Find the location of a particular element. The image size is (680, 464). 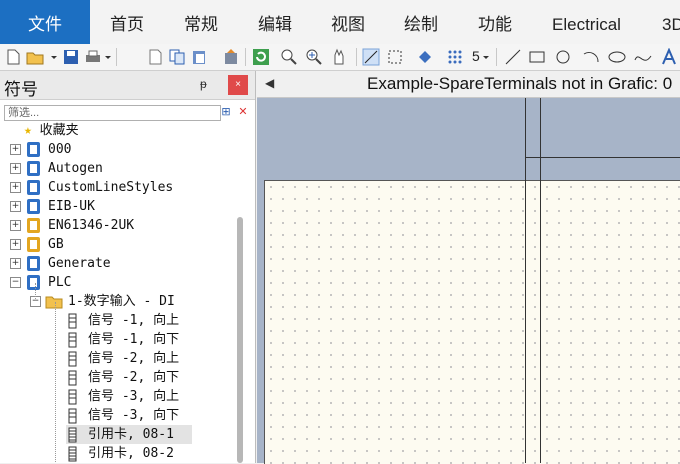

menu-general: 常规 is located at coordinates (201, 22).